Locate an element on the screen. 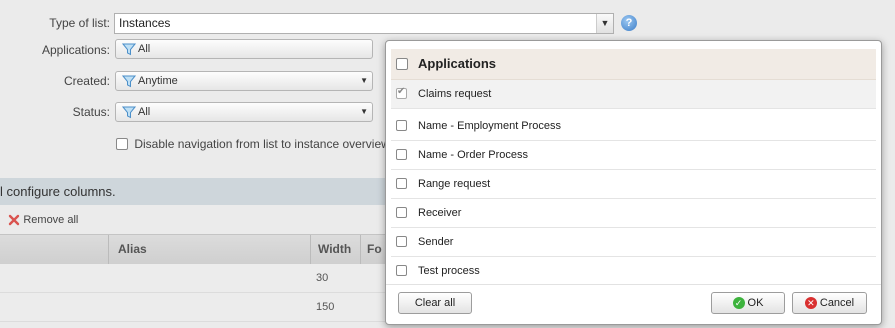 Image resolution: width=895 pixels, height=328 pixels. columns-info-band: l configure columns. is located at coordinates (192, 191).